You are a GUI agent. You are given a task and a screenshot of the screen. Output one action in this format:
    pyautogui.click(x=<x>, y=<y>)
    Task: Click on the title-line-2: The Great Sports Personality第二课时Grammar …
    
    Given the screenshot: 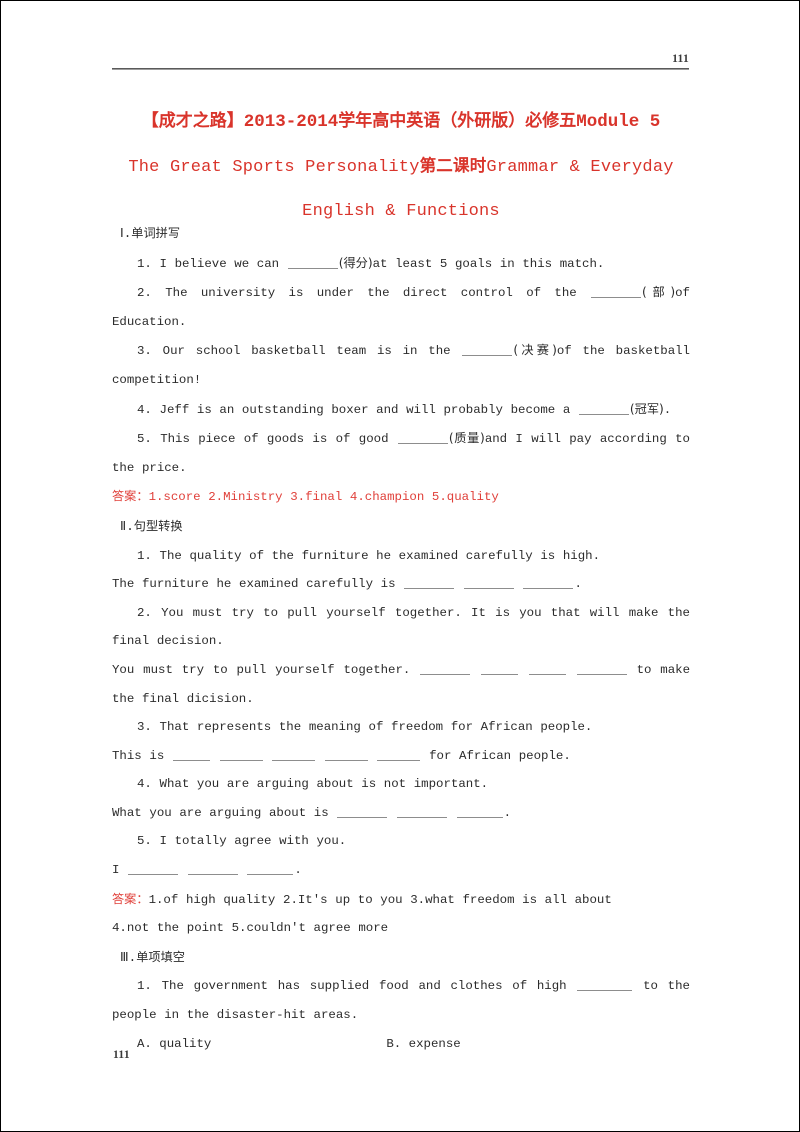 What is the action you would take?
    pyautogui.click(x=401, y=167)
    